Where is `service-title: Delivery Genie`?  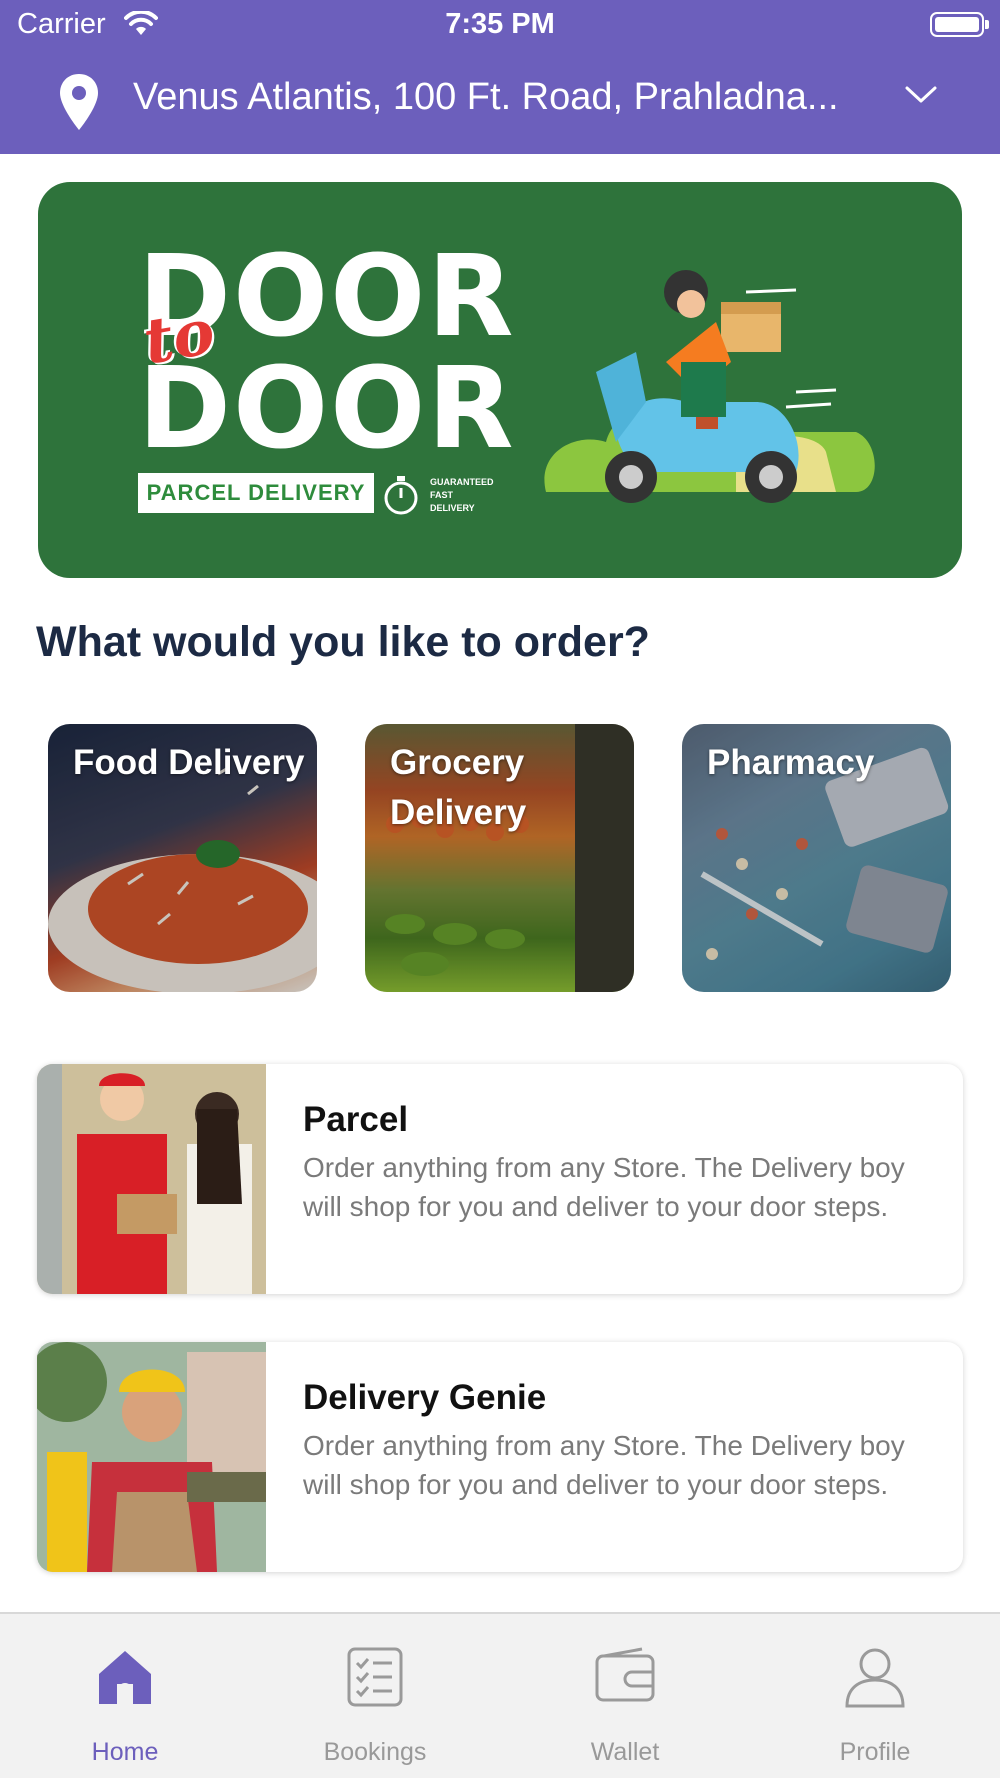 service-title: Delivery Genie is located at coordinates (425, 1397).